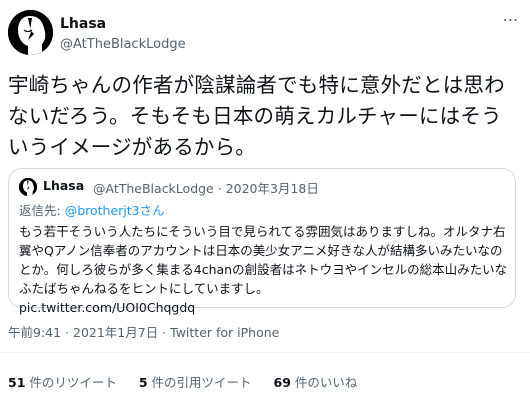 Image resolution: width=530 pixels, height=401 pixels. I want to click on author-handle: @AtTheBlackLodge, so click(123, 44).